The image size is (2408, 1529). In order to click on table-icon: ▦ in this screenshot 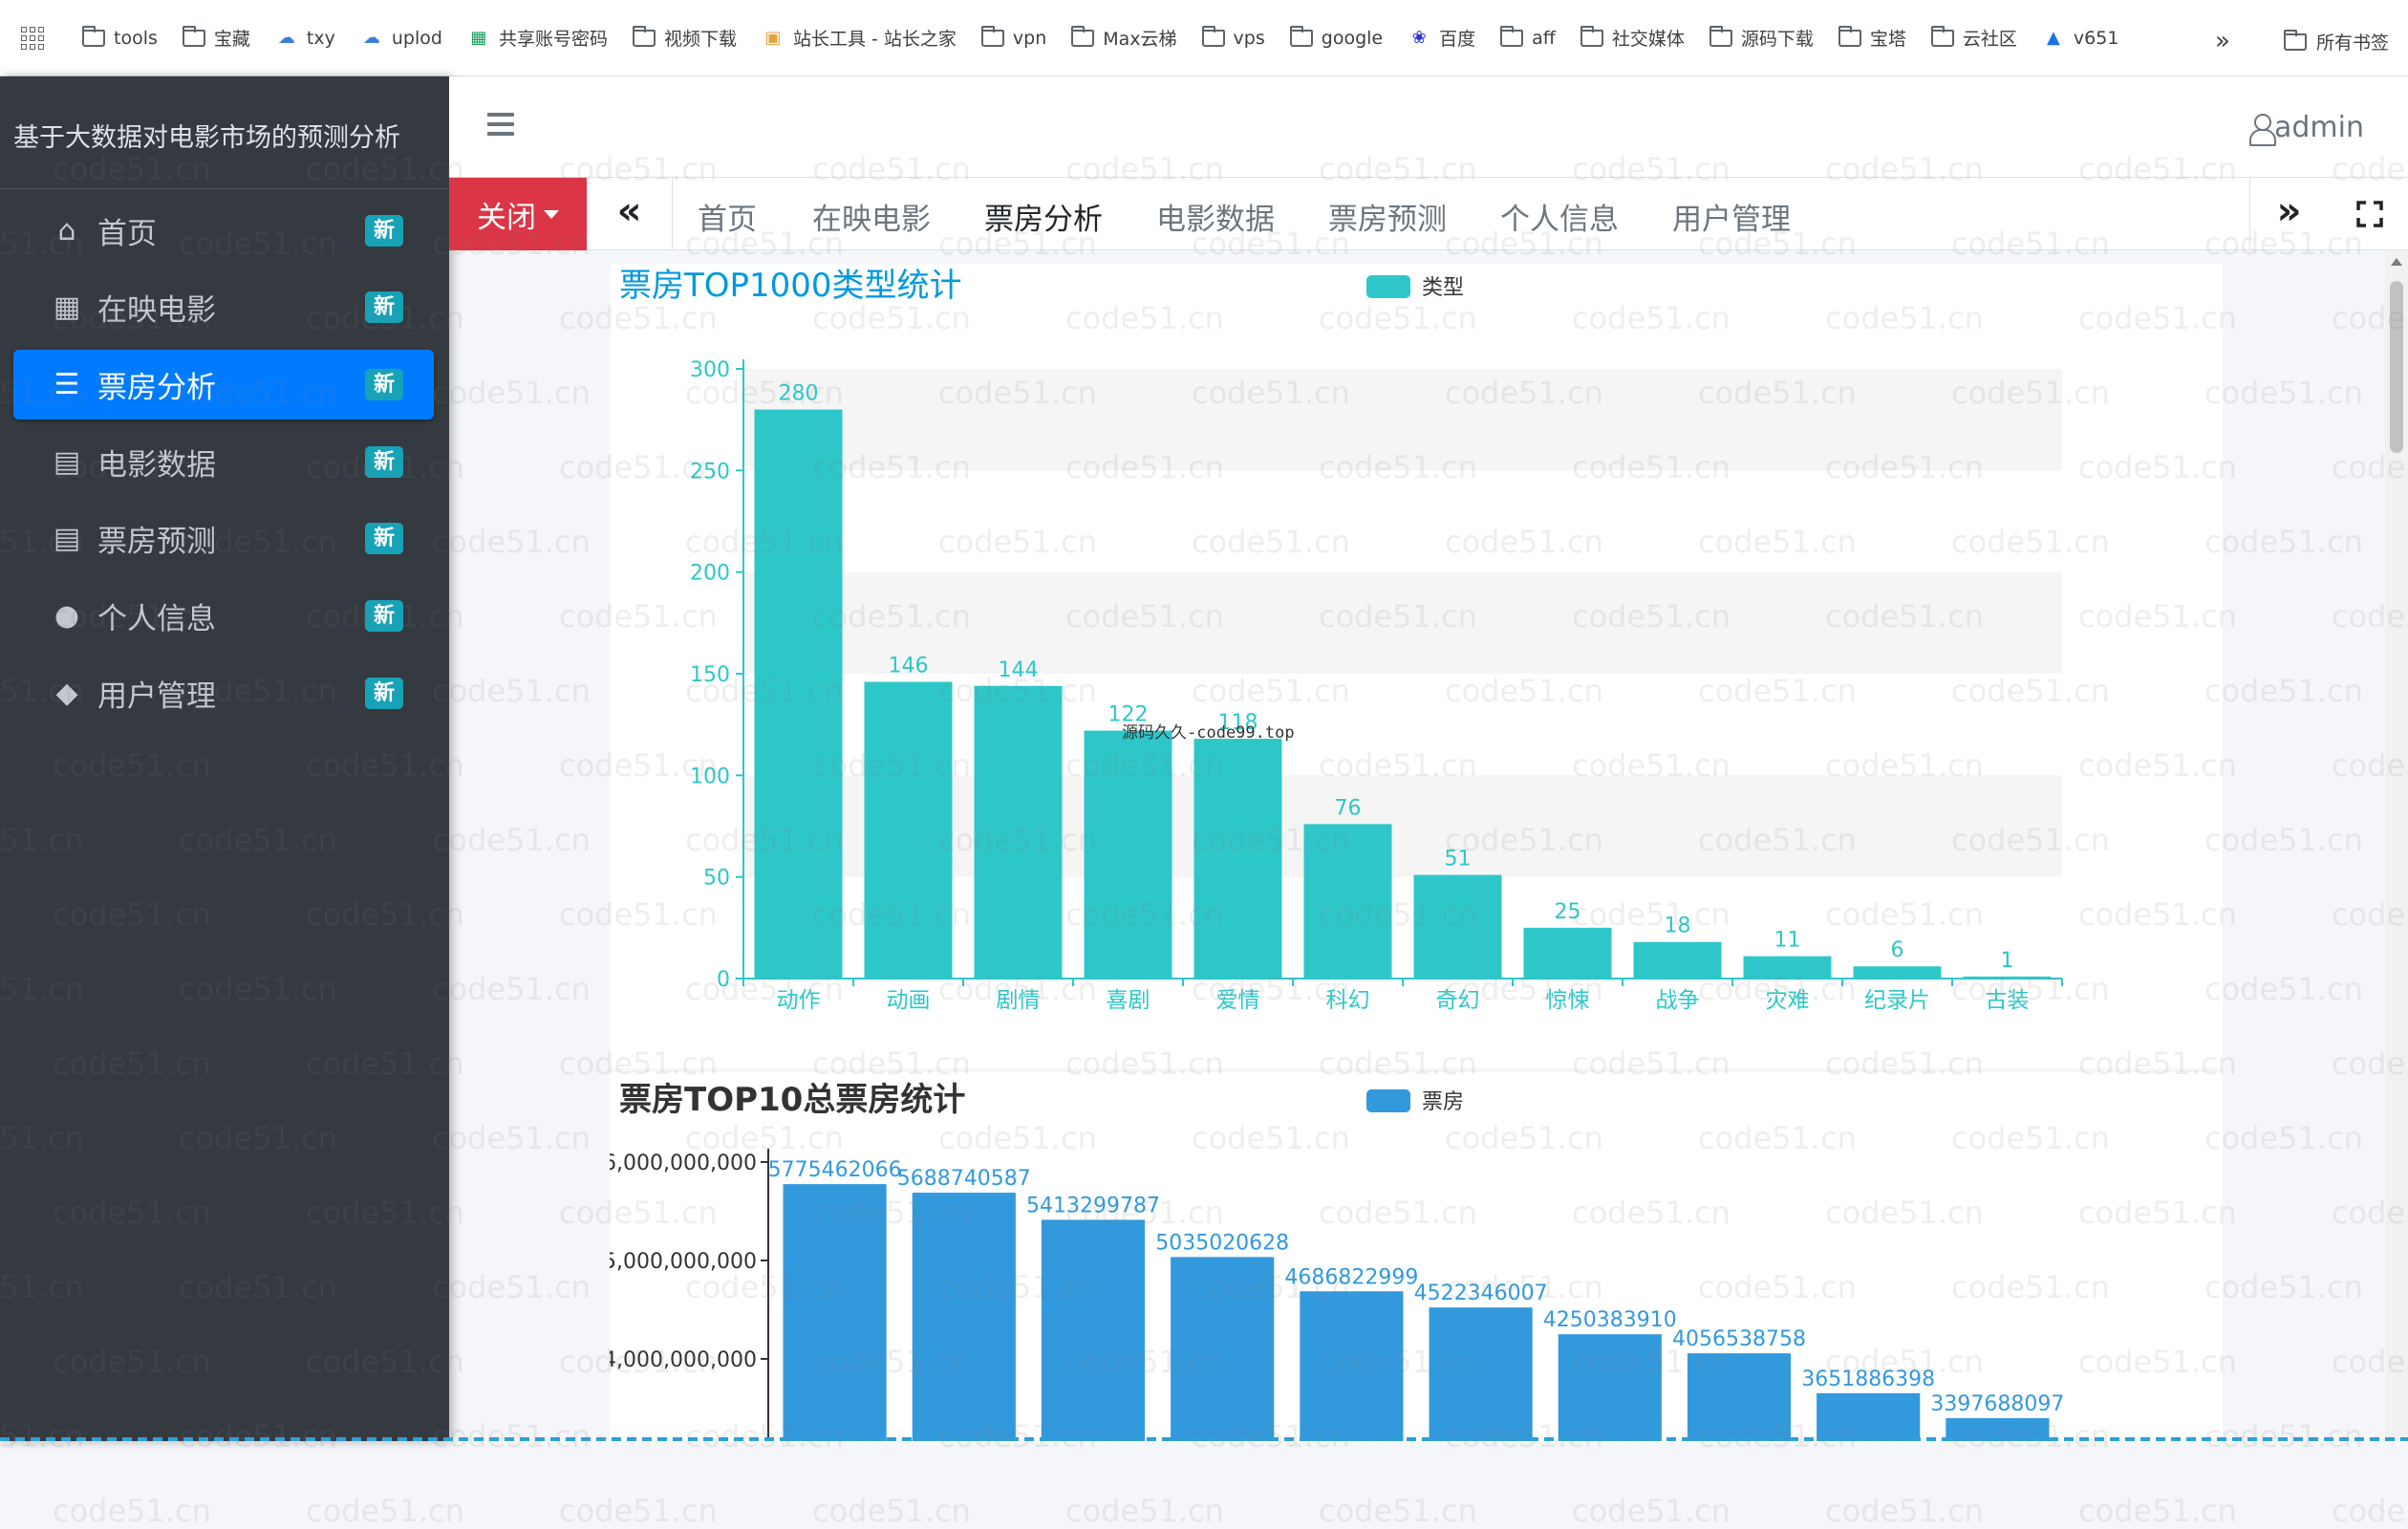, I will do `click(67, 307)`.